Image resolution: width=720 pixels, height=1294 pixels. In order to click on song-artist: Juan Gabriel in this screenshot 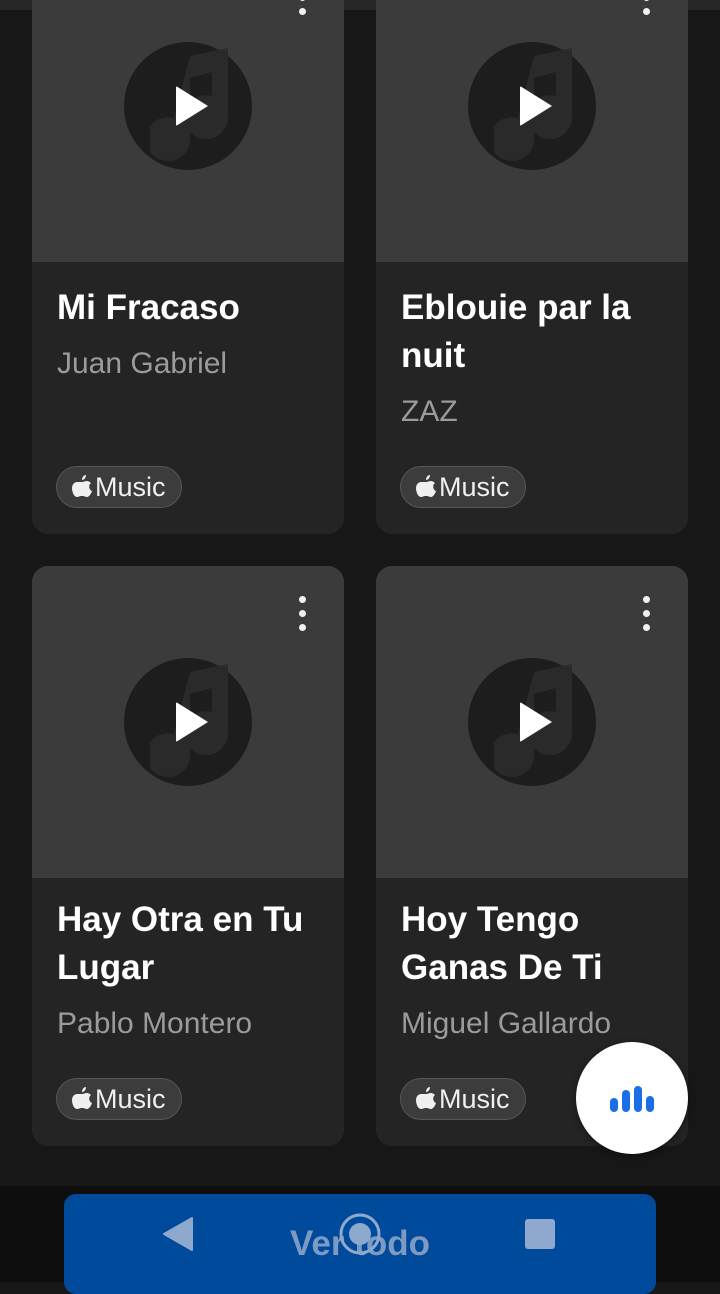, I will do `click(142, 363)`.